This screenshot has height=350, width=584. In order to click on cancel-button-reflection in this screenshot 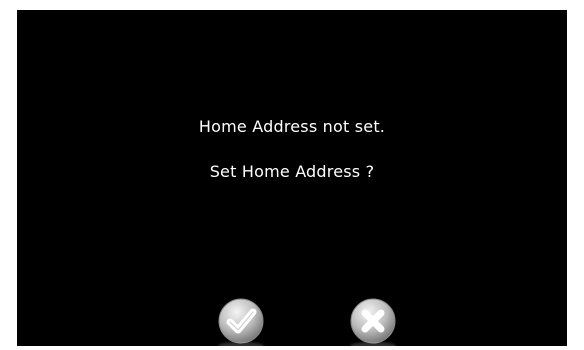, I will do `click(373, 344)`.